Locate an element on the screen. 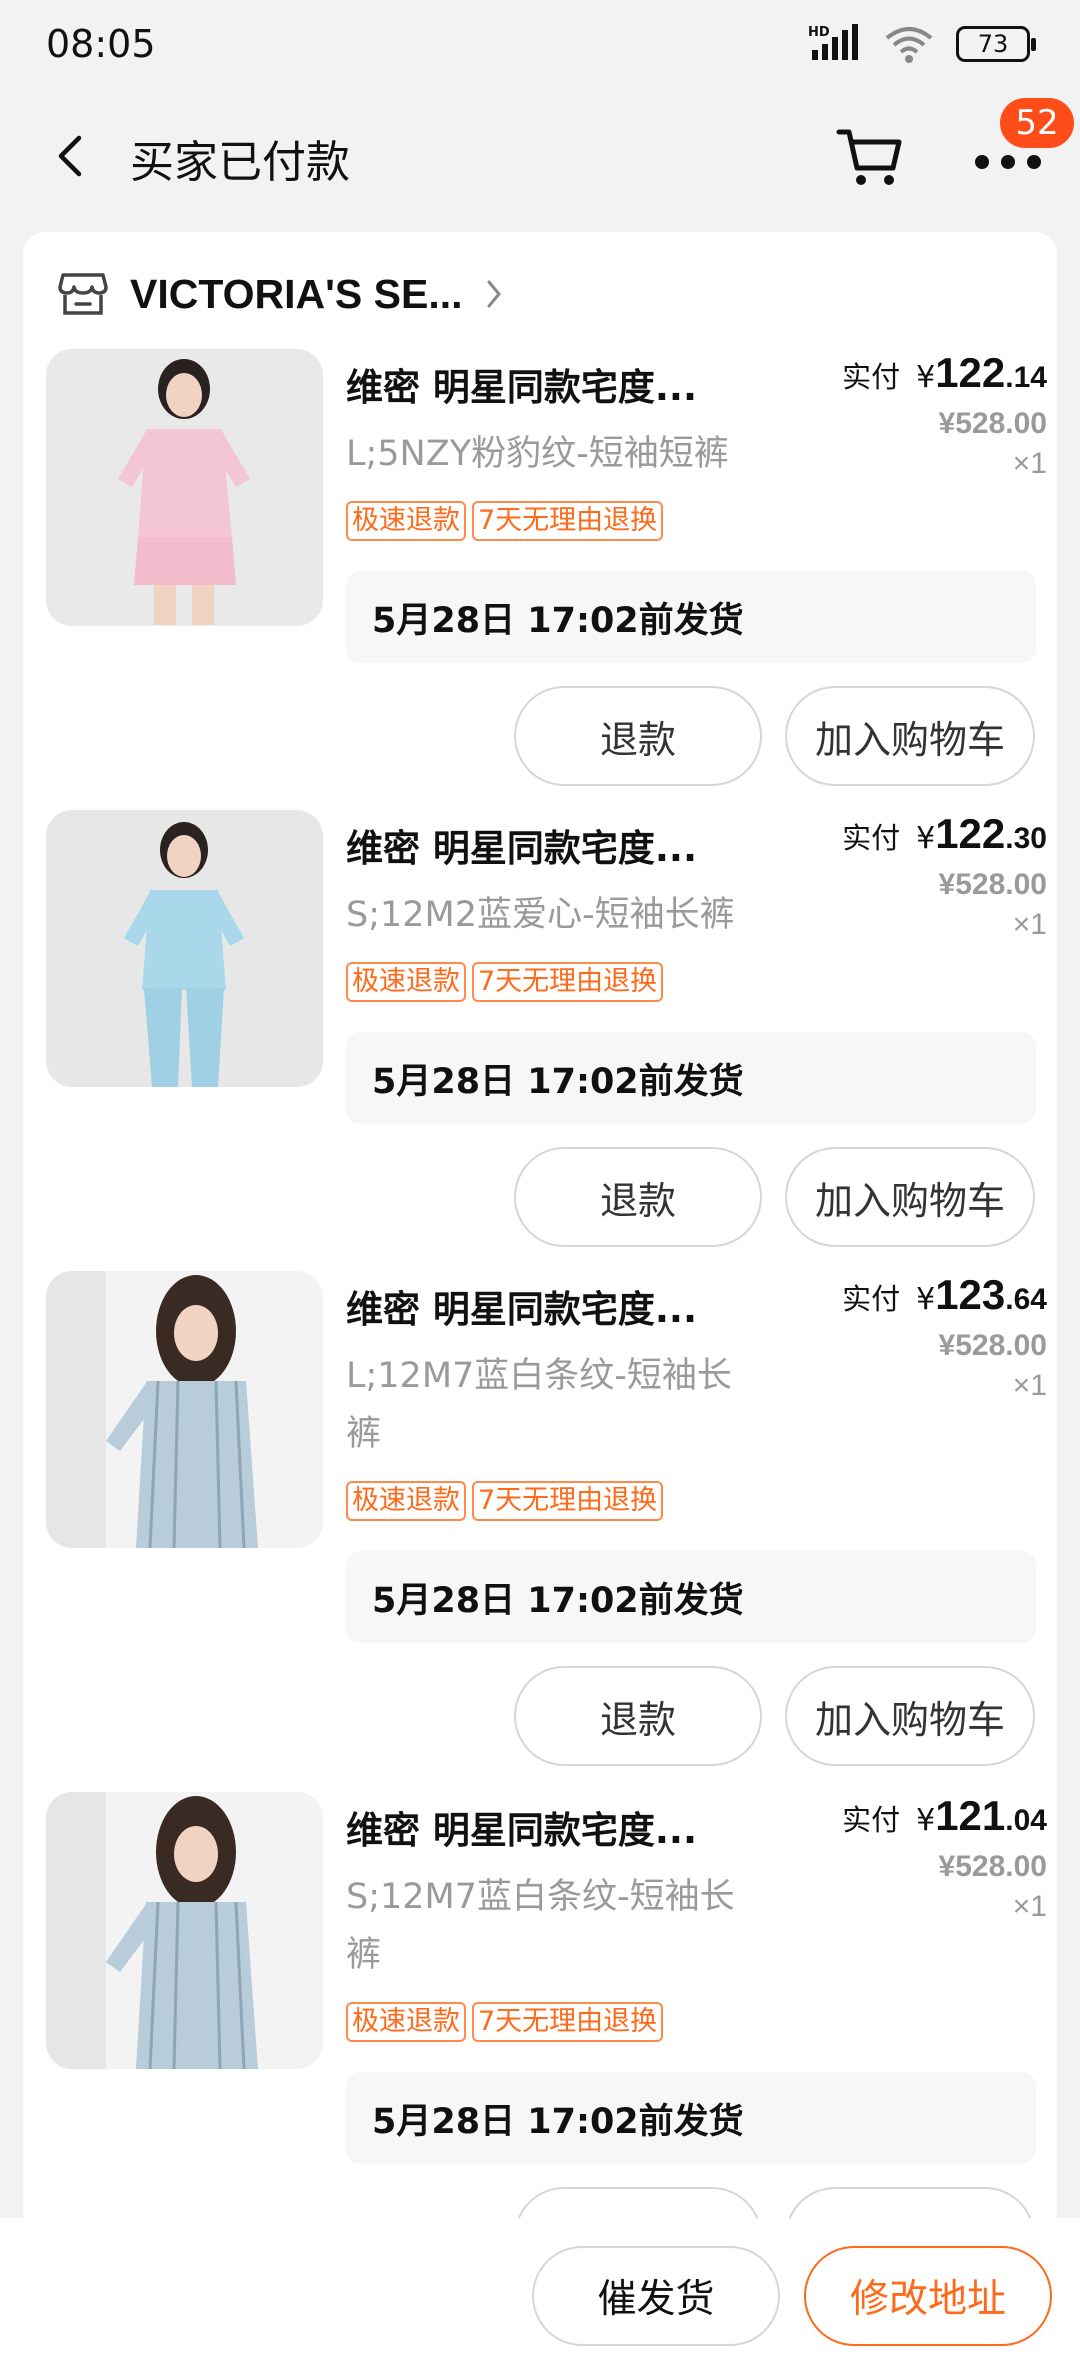  battery-level: 73 is located at coordinates (993, 44).